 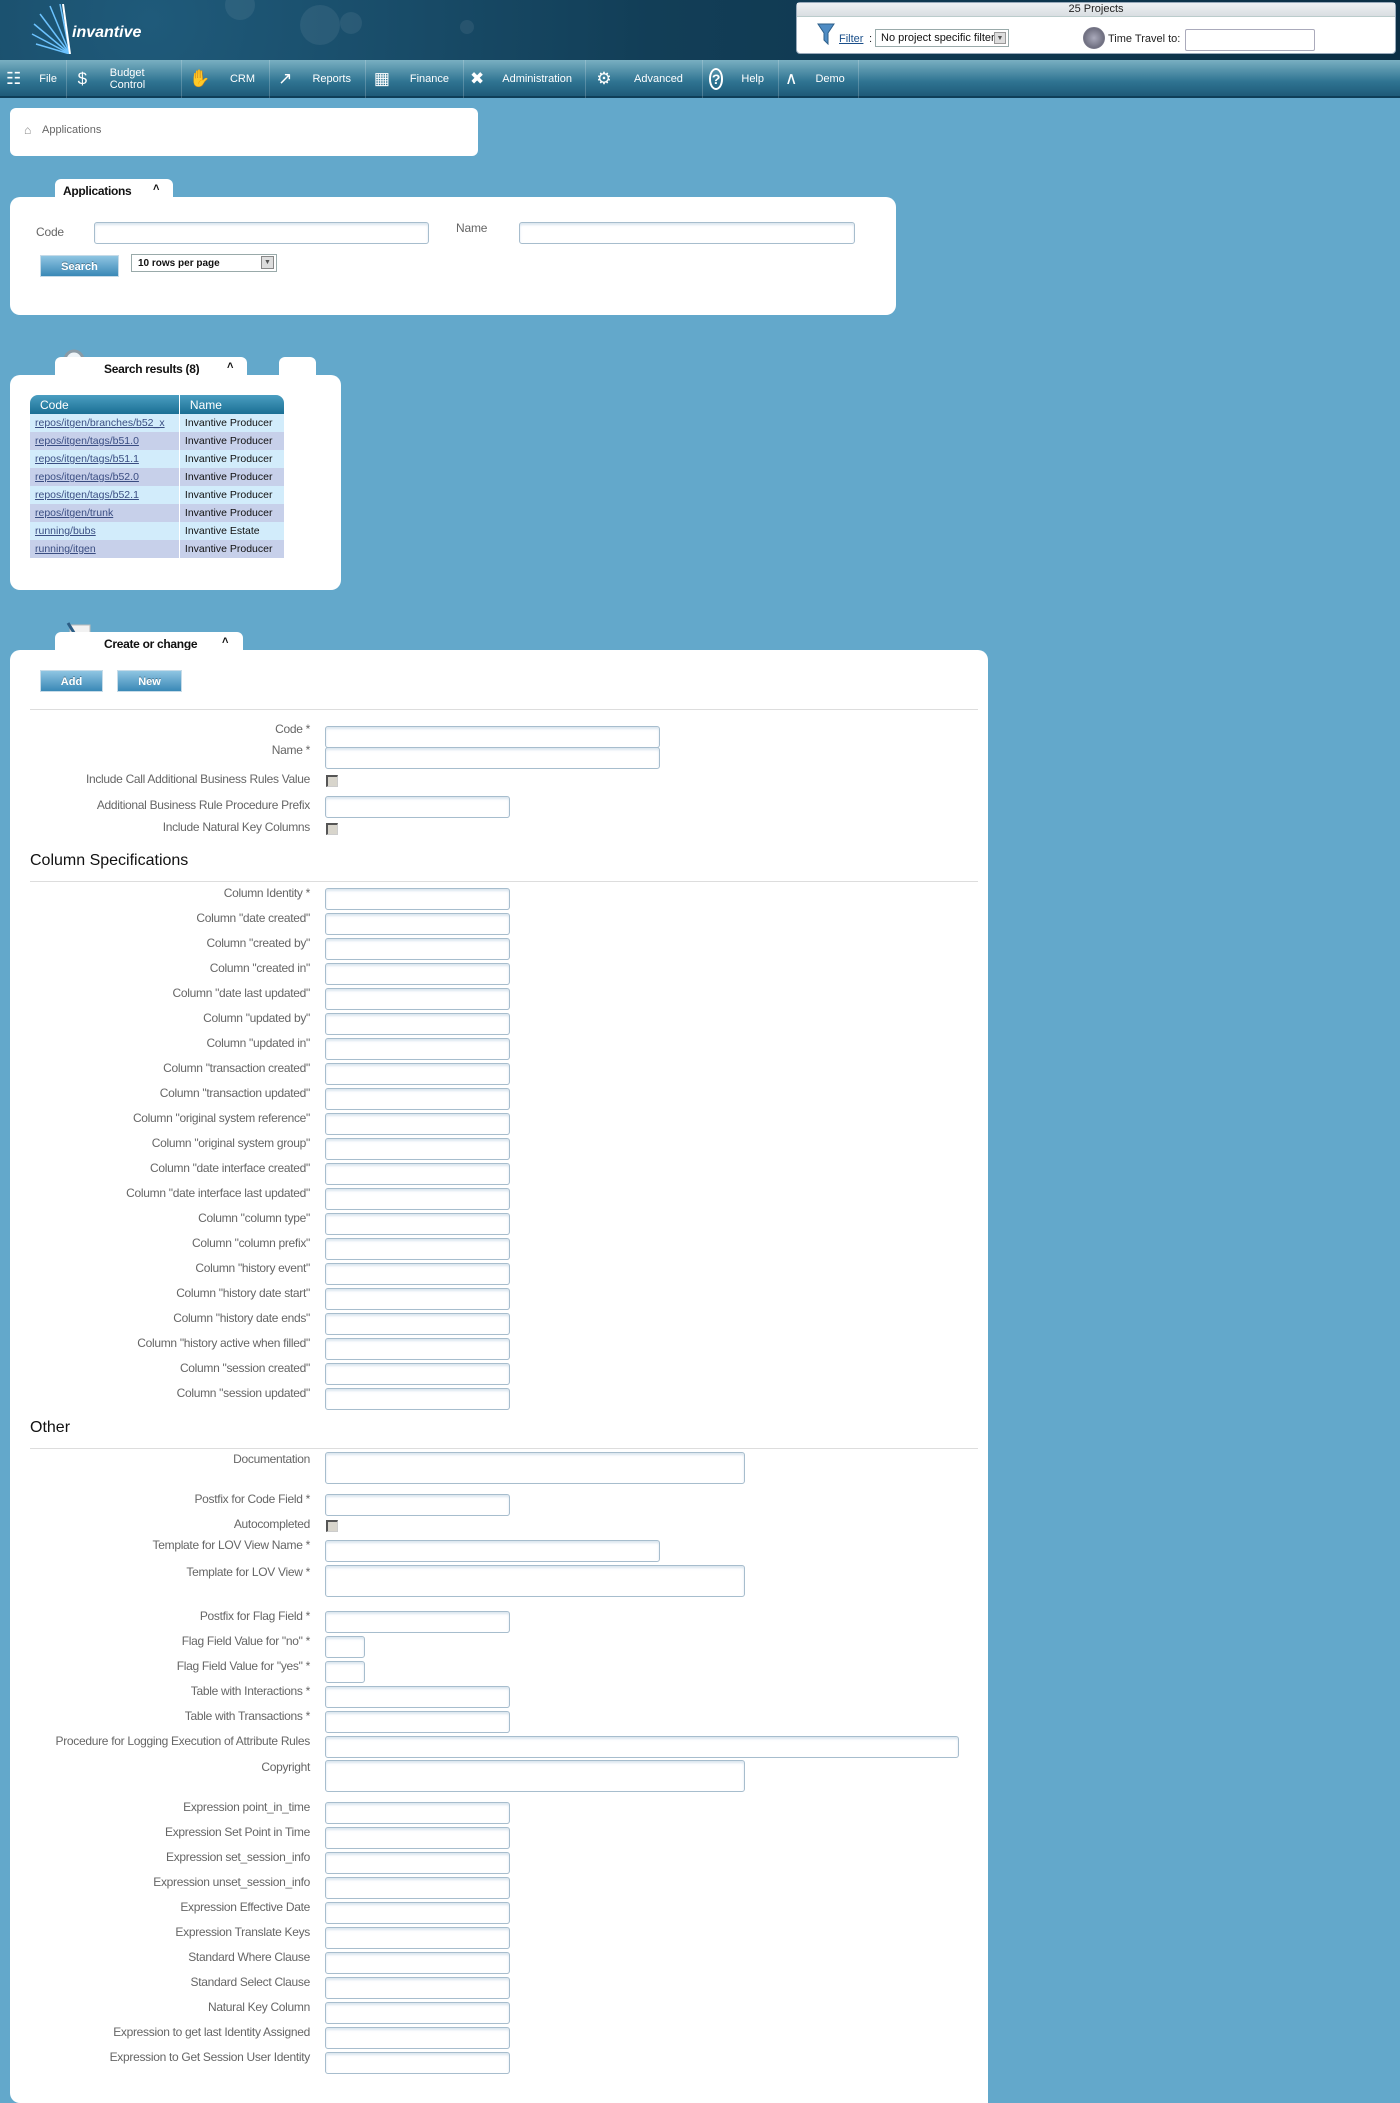 I want to click on column-history-date-start-input, so click(x=417, y=1299).